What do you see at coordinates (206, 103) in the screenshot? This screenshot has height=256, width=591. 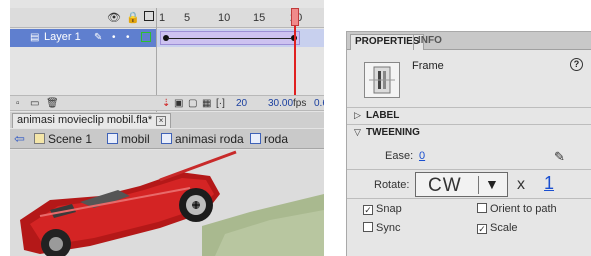 I see `edit-multiple-icon: ▦` at bounding box center [206, 103].